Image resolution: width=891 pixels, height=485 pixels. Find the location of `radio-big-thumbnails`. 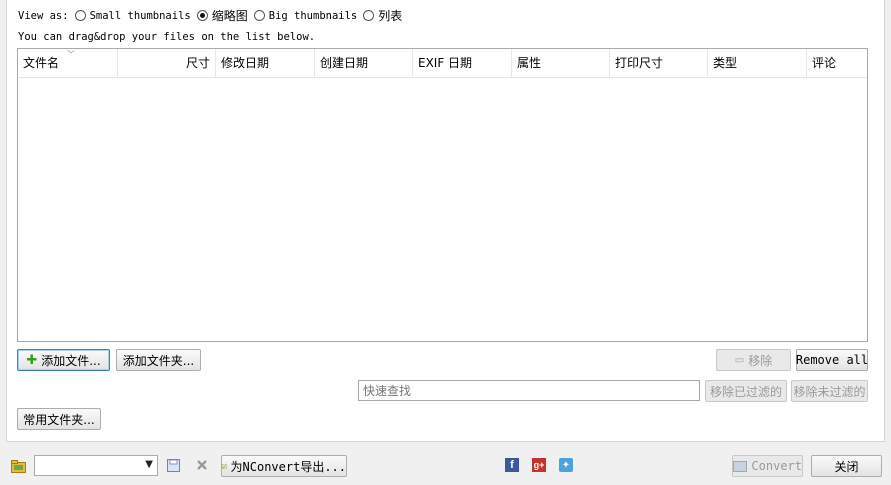

radio-big-thumbnails is located at coordinates (259, 15).